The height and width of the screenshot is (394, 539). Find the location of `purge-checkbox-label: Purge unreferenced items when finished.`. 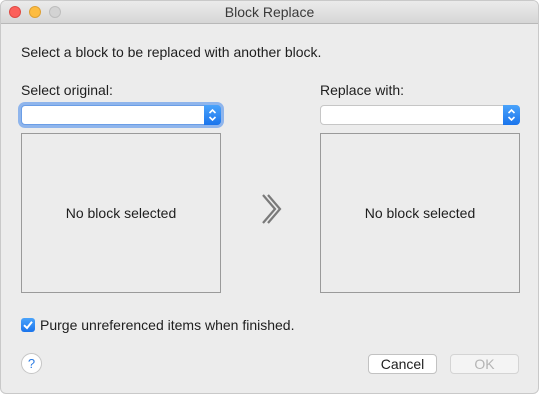

purge-checkbox-label: Purge unreferenced items when finished. is located at coordinates (167, 325).